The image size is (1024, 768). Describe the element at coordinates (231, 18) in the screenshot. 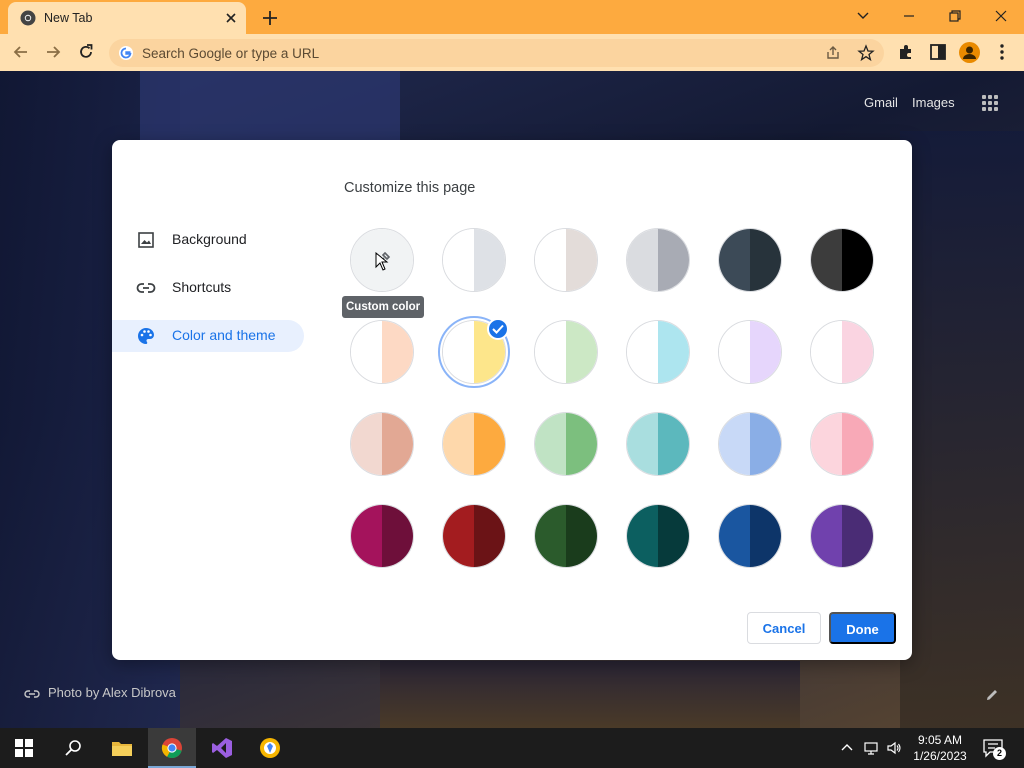

I see `close-tab-icon` at that location.